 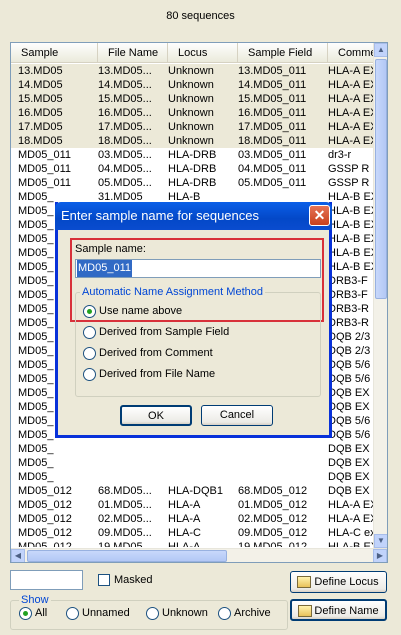 I want to click on table-cell: HLA-C ex, so click(x=352, y=533).